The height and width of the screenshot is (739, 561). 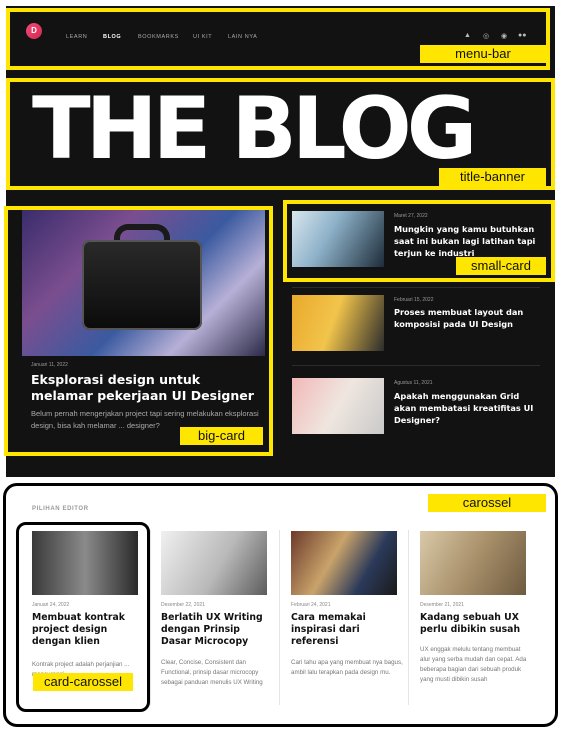 I want to click on featured-image, so click(x=143, y=283).